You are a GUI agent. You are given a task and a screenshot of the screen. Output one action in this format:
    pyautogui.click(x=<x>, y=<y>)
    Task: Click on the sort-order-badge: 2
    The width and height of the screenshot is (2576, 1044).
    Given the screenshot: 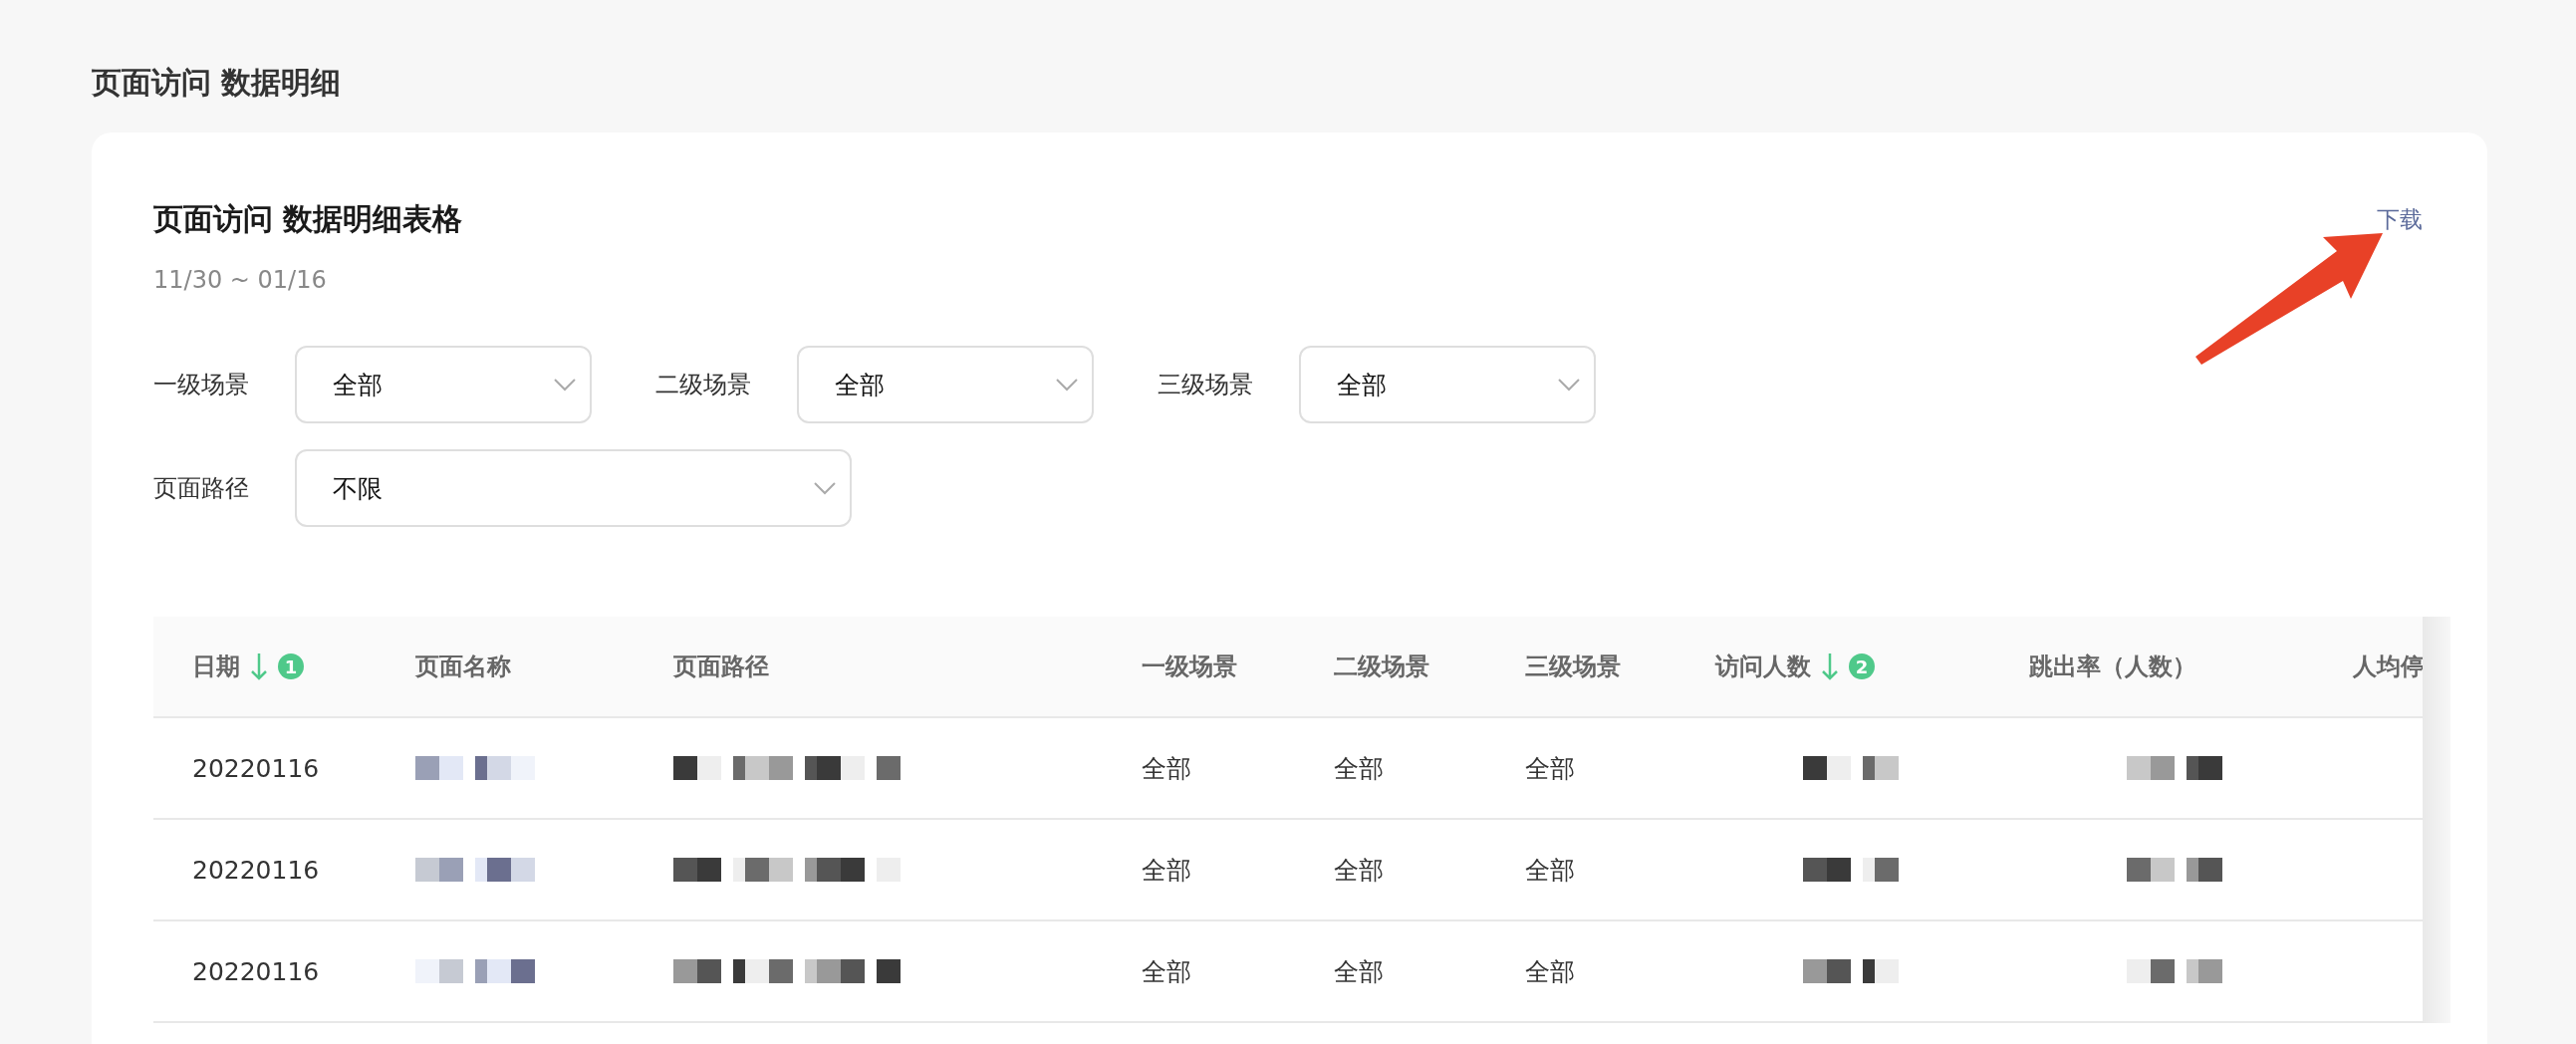 What is the action you would take?
    pyautogui.click(x=1862, y=666)
    